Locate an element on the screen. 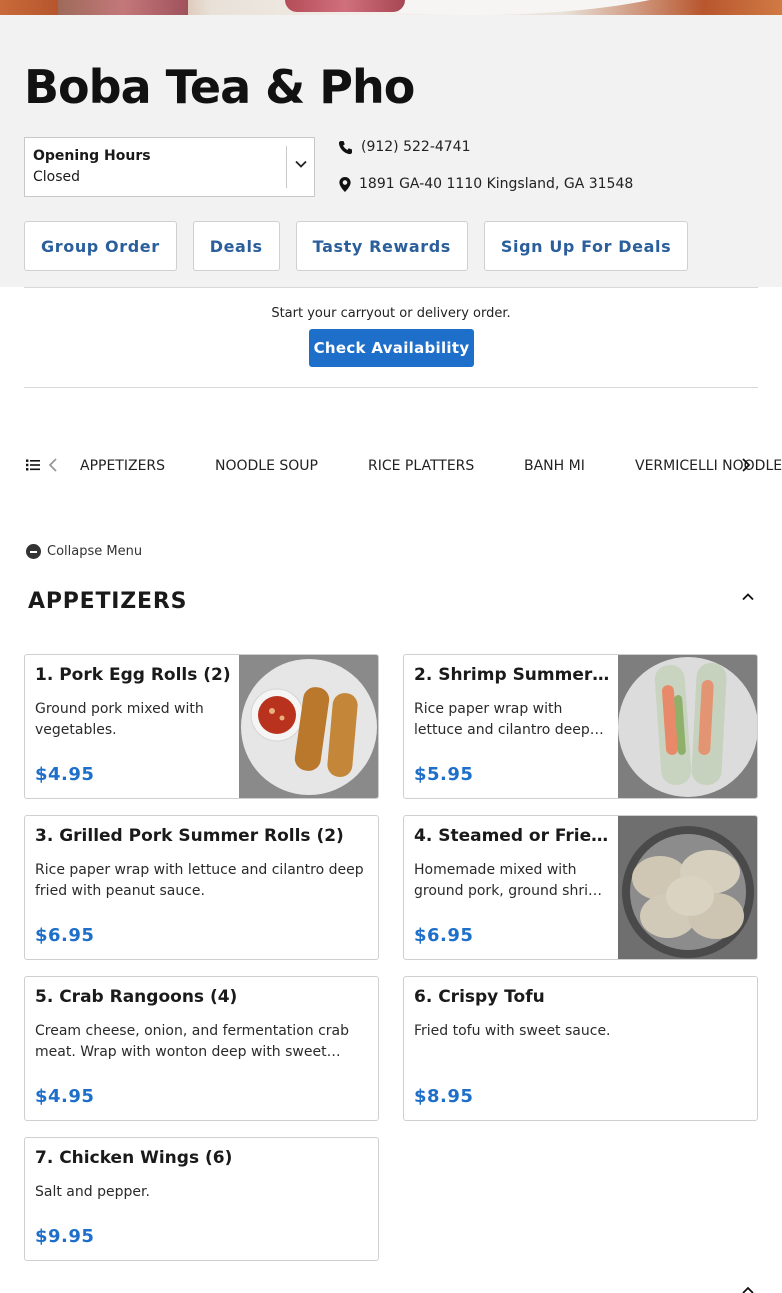 The height and width of the screenshot is (1293, 782). item-name: 7. Chicken Wings (6) is located at coordinates (134, 1158).